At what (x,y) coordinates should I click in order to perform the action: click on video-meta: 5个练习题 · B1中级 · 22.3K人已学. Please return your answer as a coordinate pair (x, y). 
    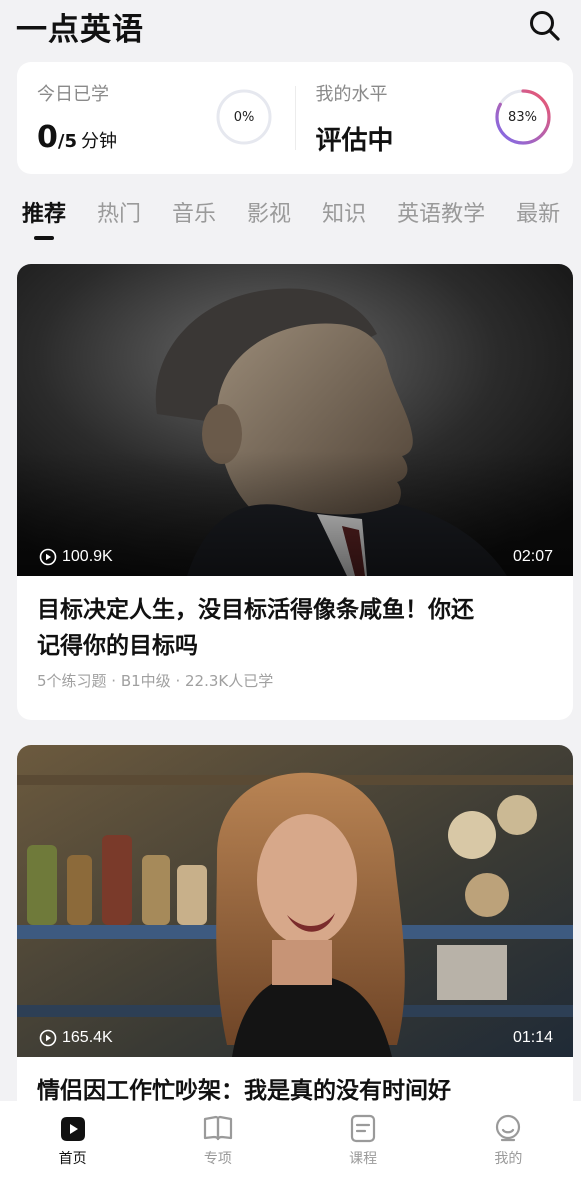
    Looking at the image, I should click on (155, 681).